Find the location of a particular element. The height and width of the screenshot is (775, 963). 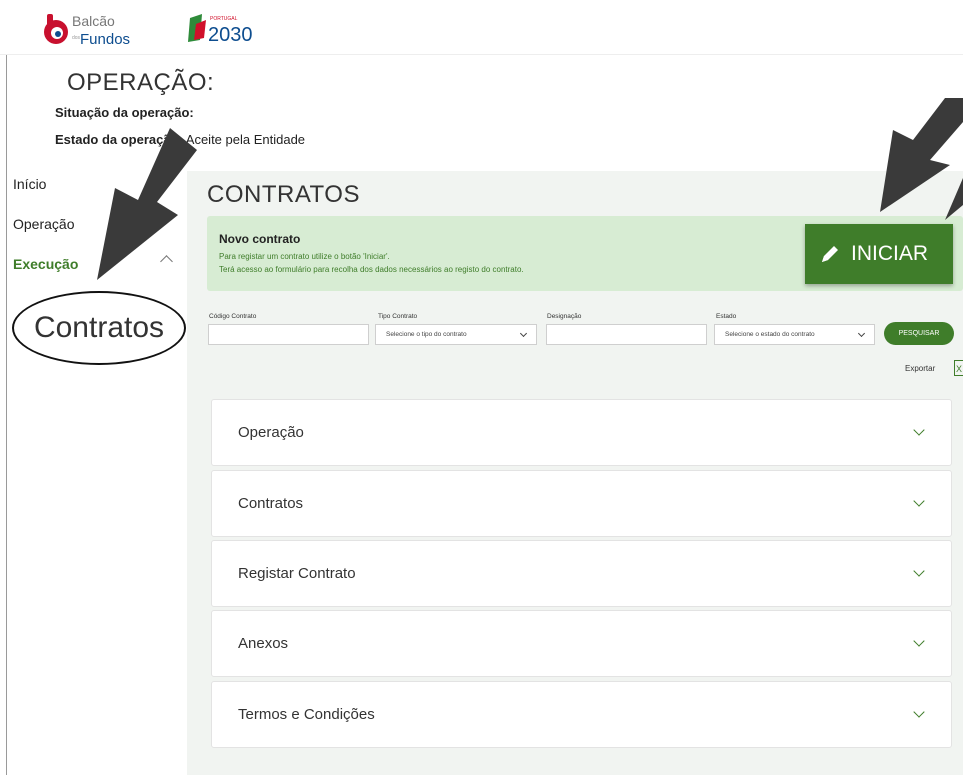

iniciar-button: INICIAR is located at coordinates (879, 254).